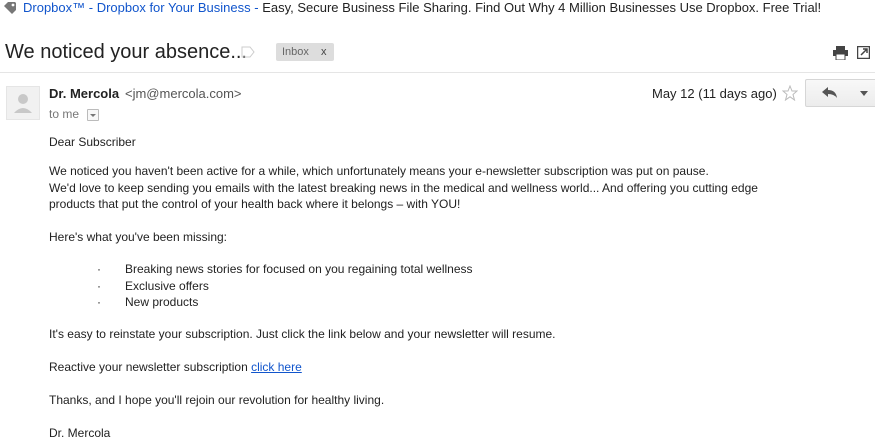  What do you see at coordinates (437, 72) in the screenshot?
I see `header-divider` at bounding box center [437, 72].